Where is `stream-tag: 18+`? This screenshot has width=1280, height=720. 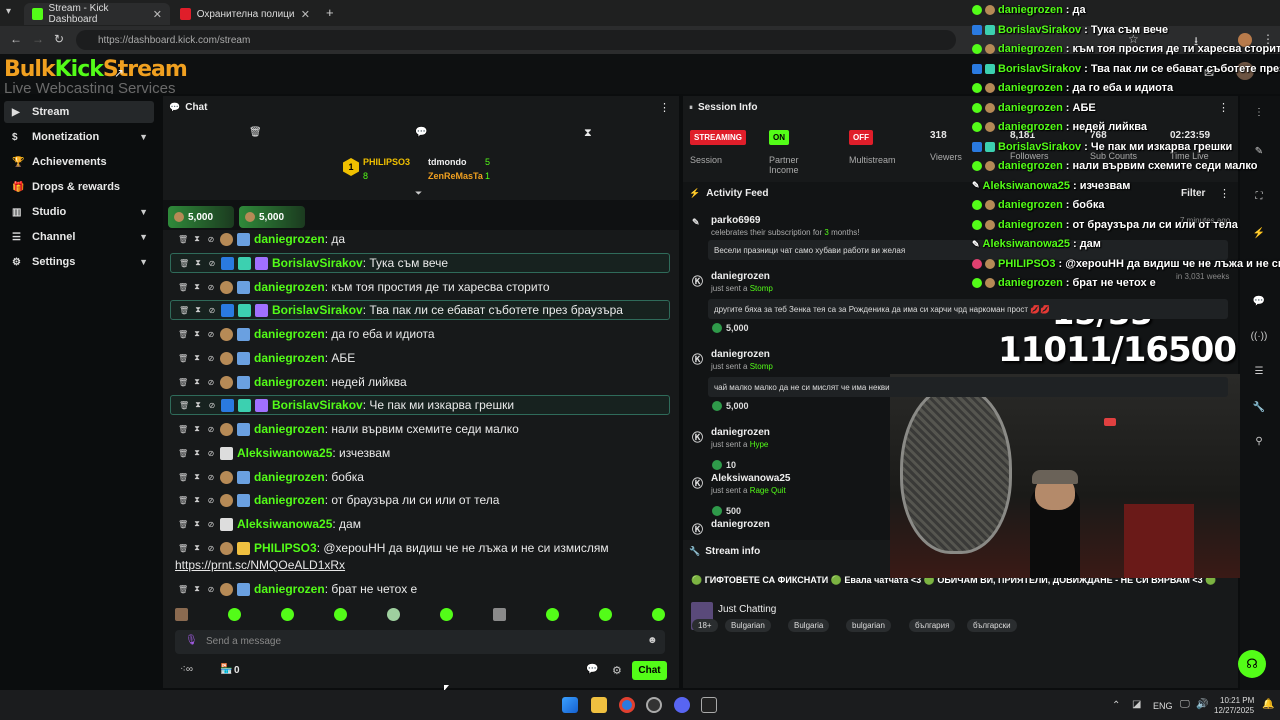 stream-tag: 18+ is located at coordinates (705, 625).